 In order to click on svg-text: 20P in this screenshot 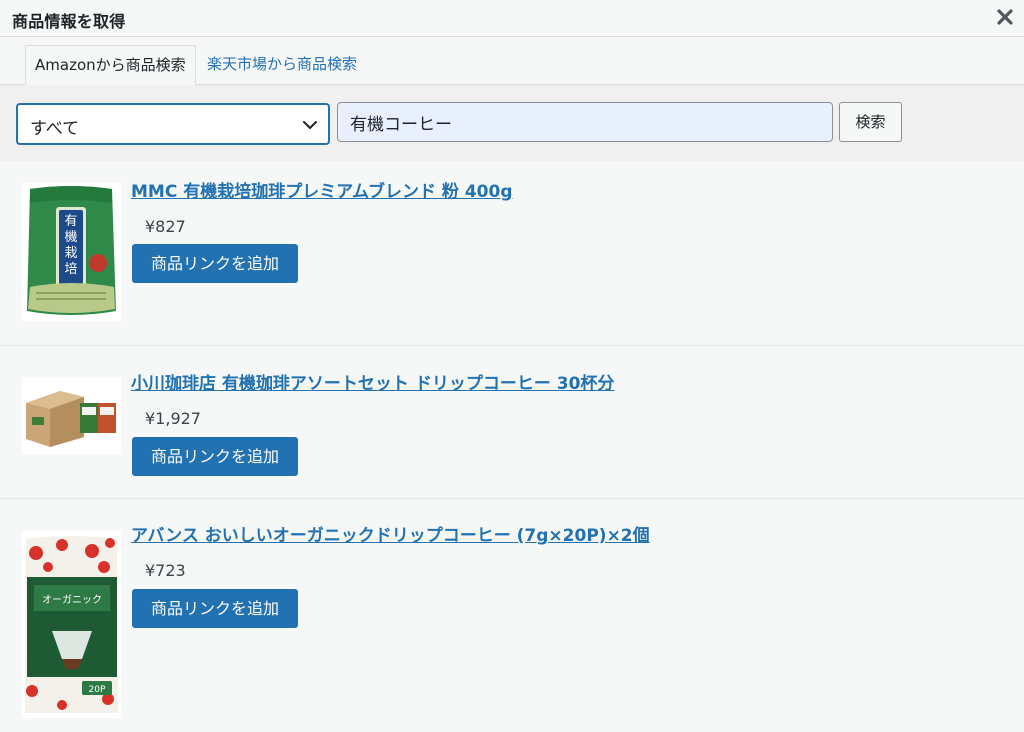, I will do `click(97, 690)`.